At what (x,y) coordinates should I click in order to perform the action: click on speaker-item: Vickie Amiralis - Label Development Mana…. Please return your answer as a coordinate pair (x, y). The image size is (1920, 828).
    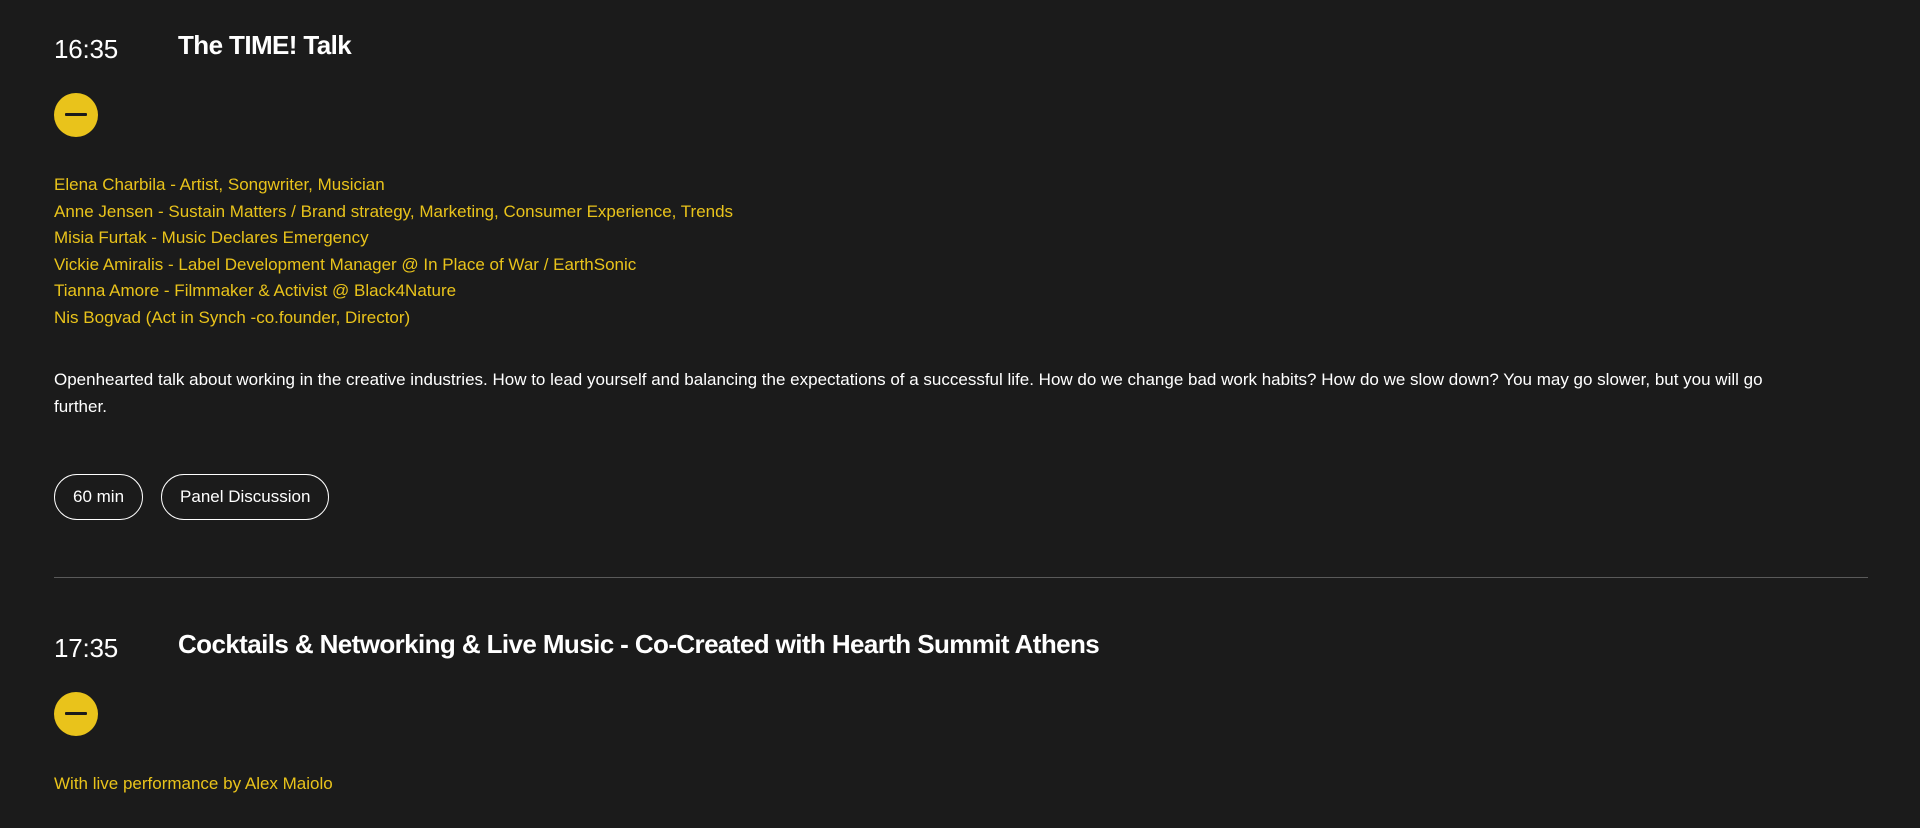
    Looking at the image, I should click on (345, 264).